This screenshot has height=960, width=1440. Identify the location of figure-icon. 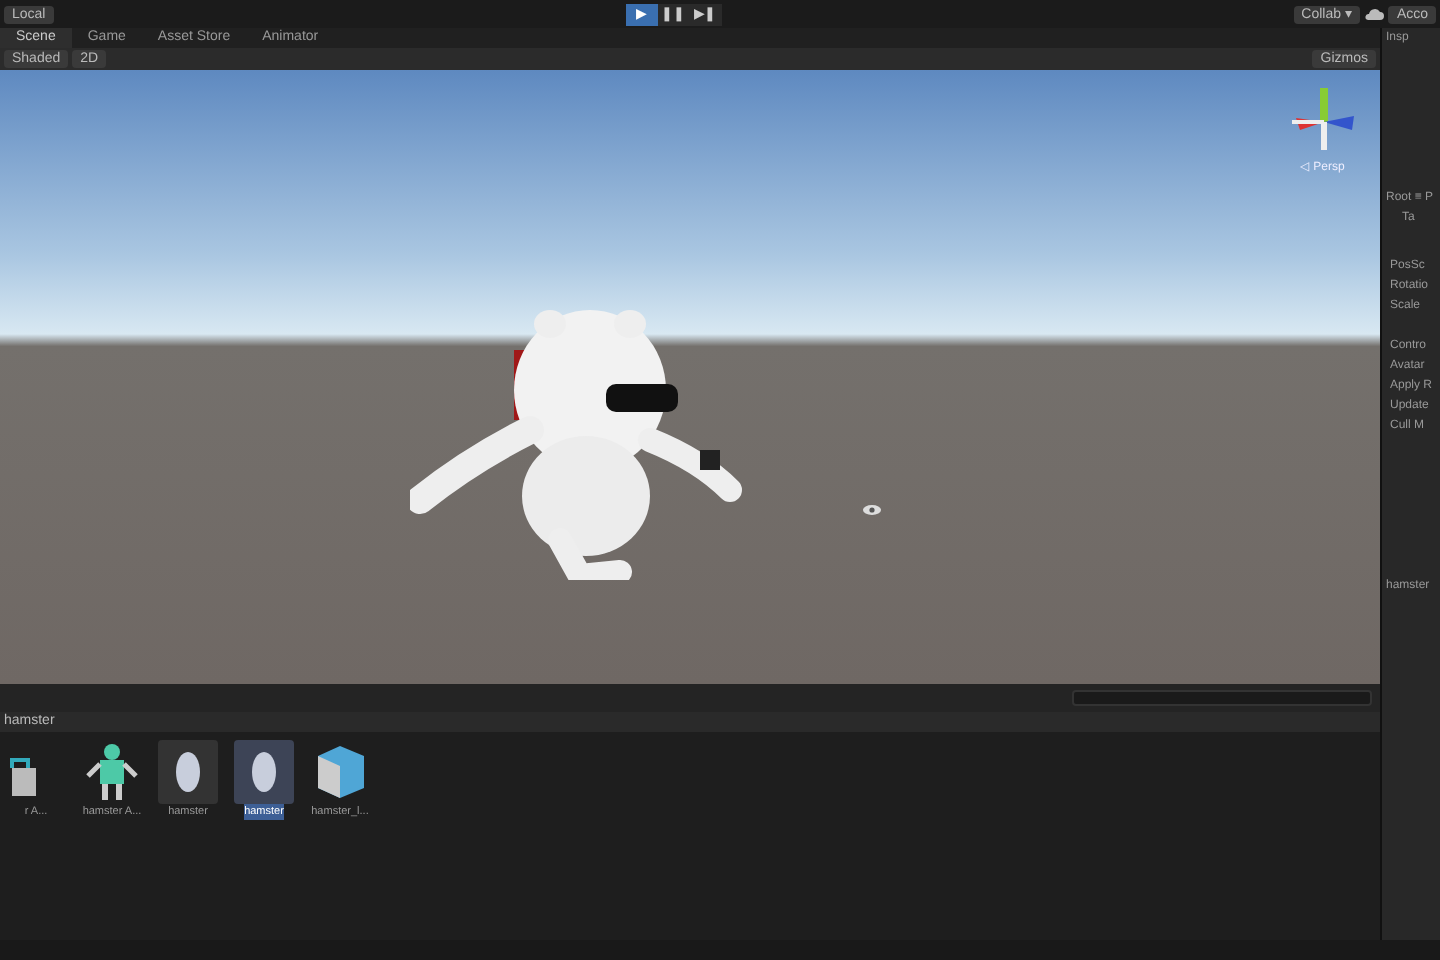
(112, 771).